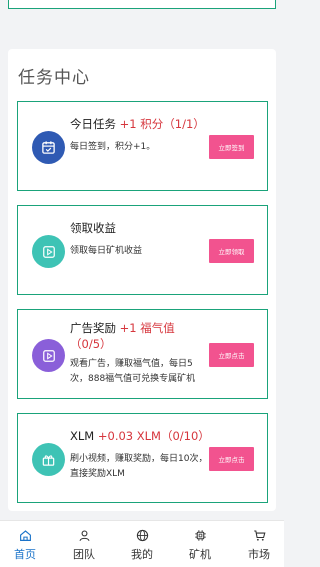 The height and width of the screenshot is (567, 320). I want to click on cart-icon, so click(259, 535).